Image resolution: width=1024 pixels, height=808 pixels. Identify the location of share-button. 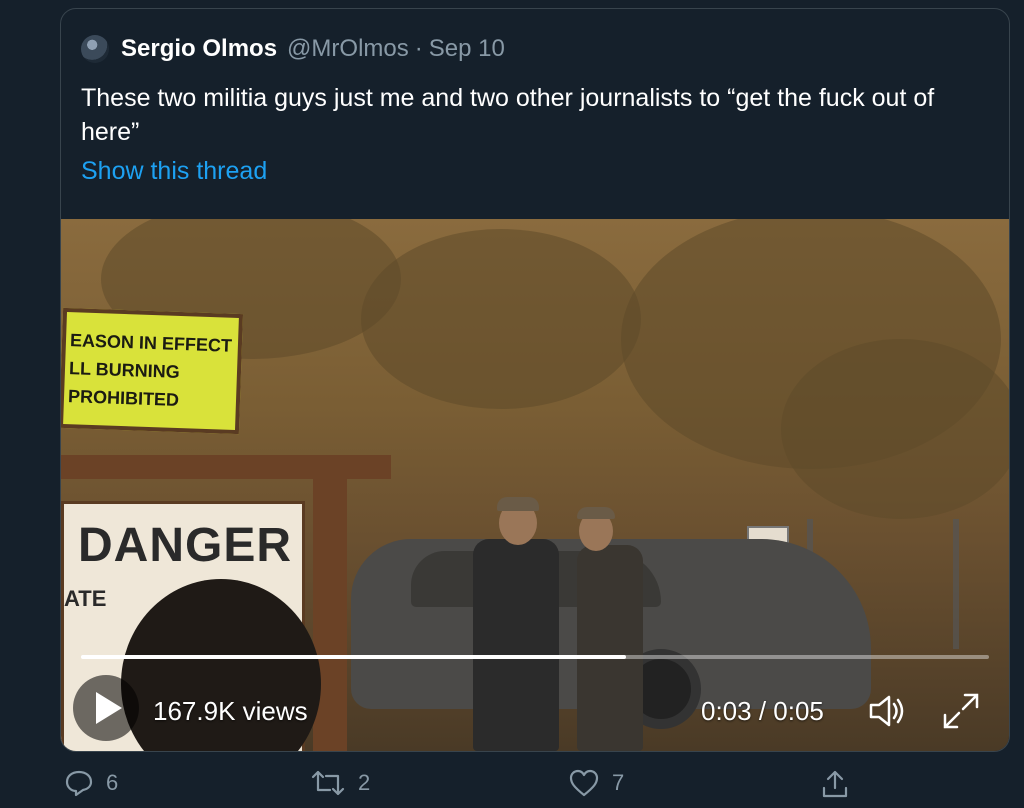
(841, 784).